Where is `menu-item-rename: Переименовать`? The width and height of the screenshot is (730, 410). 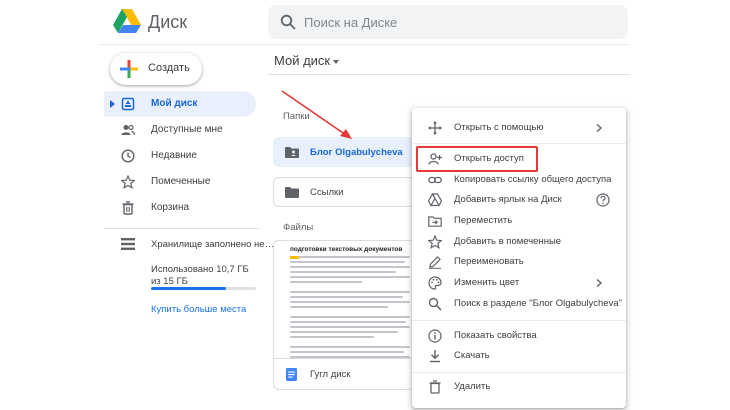
menu-item-rename: Переименовать is located at coordinates (519, 262).